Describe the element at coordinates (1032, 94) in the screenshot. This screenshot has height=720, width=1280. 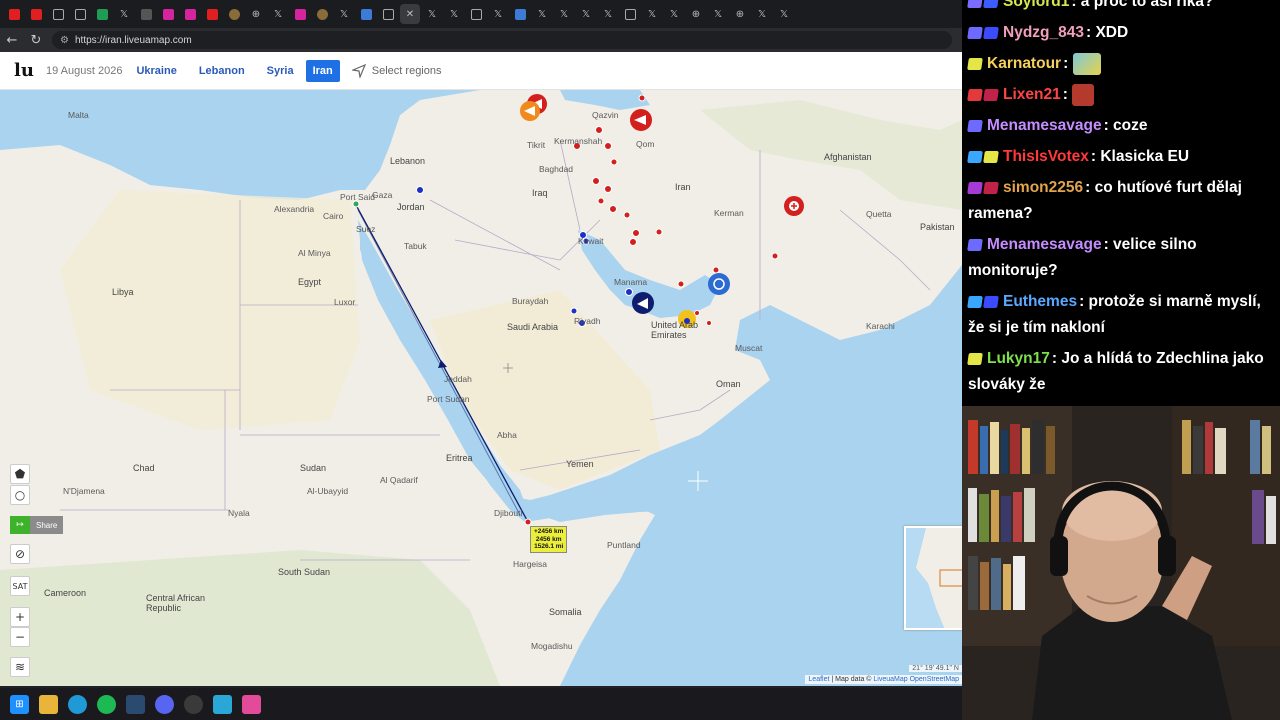
I see `chat-username: Lixen21` at that location.